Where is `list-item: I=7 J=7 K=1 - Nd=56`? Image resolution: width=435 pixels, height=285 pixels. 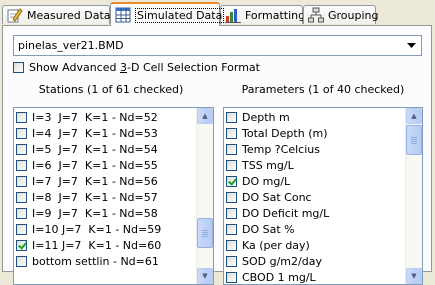
list-item: I=7 J=7 K=1 - Nd=56 is located at coordinates (106, 181).